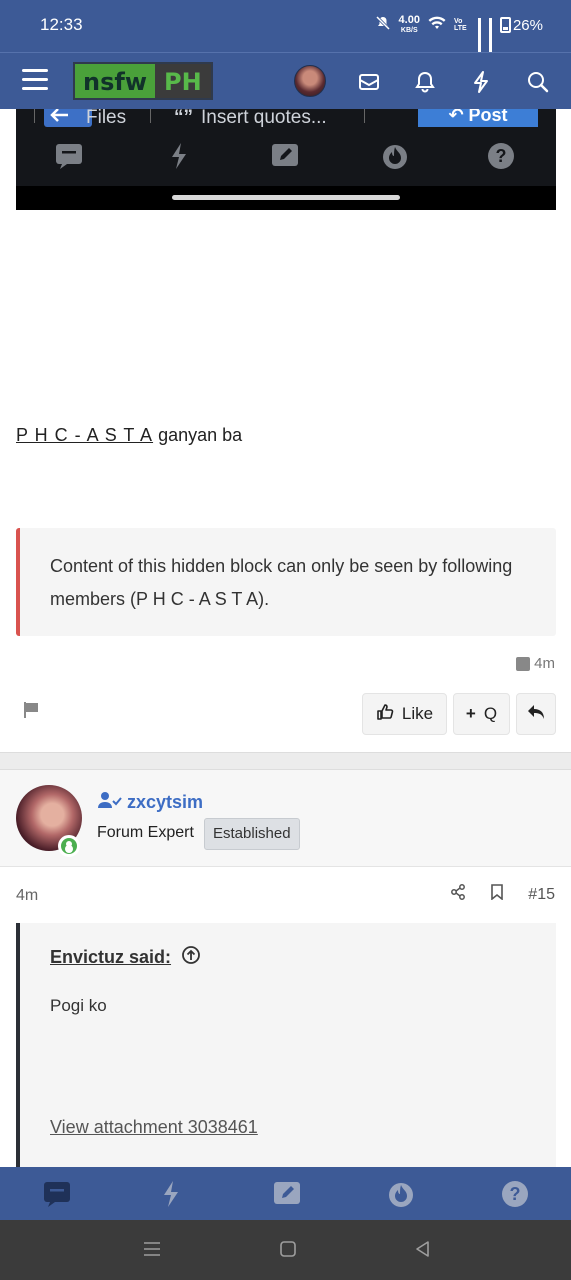 The width and height of the screenshot is (571, 1280). I want to click on mail-icon, so click(369, 82).